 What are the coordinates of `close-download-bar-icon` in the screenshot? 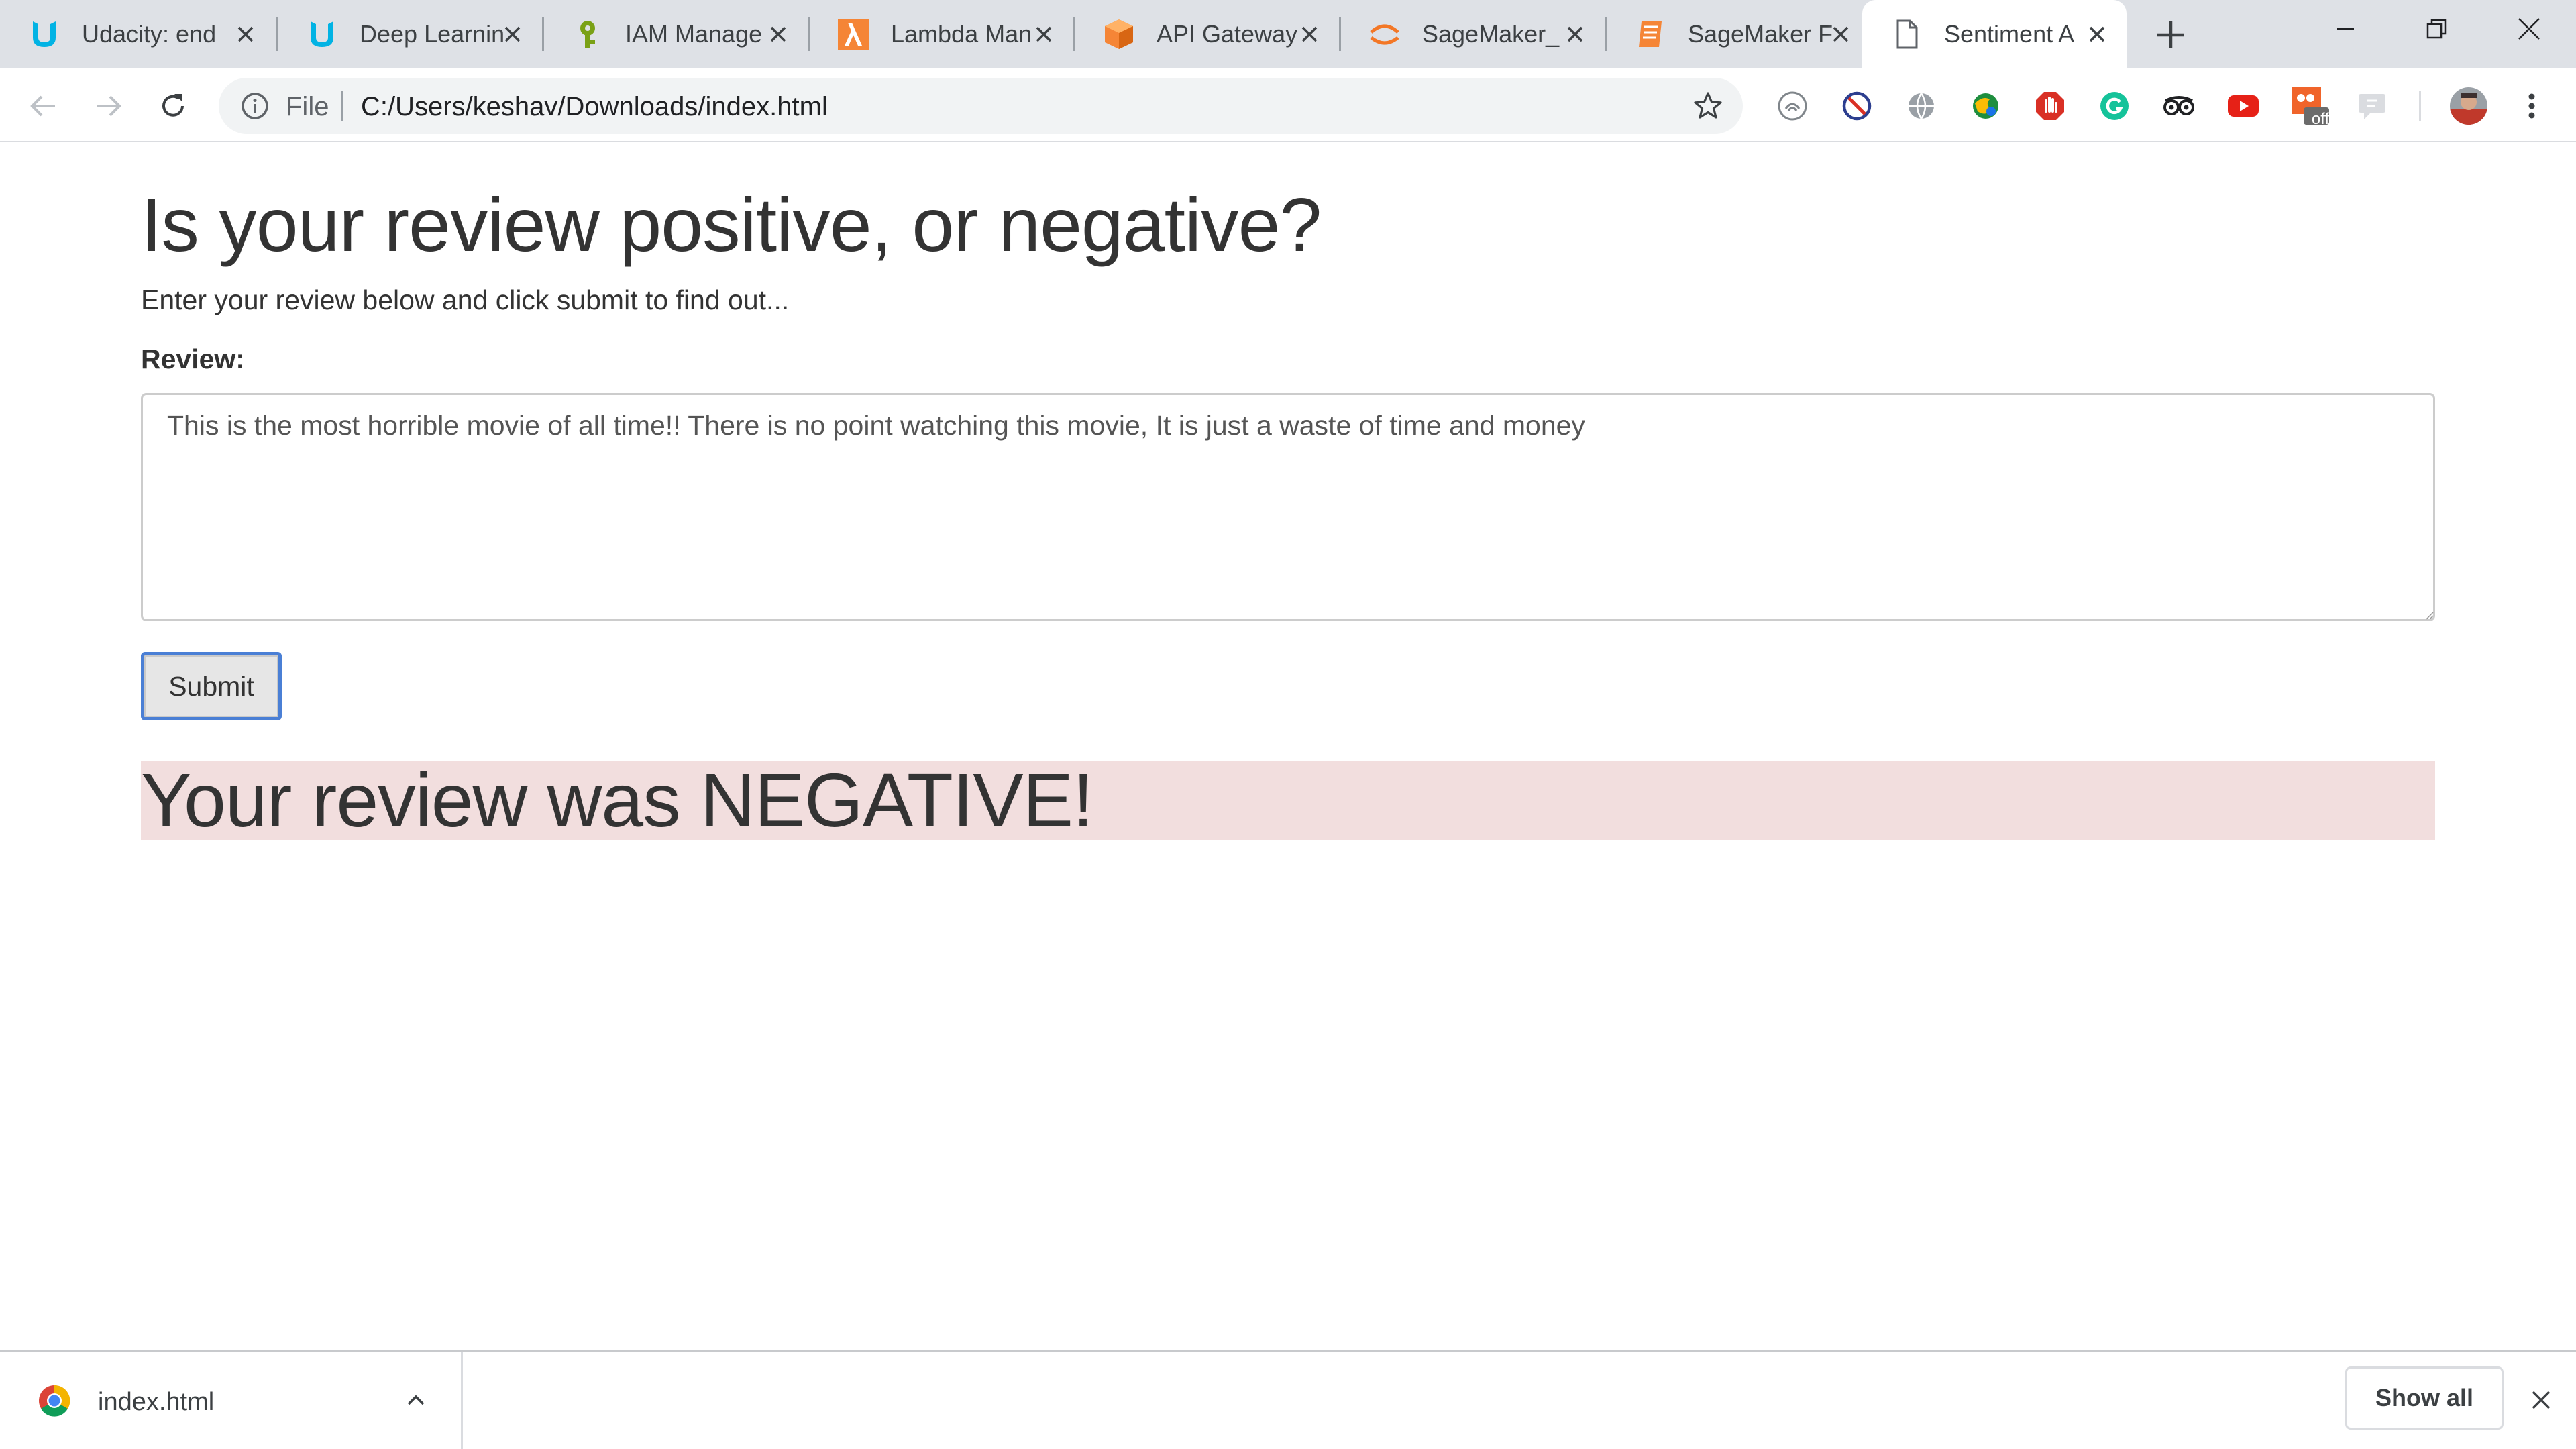 It's located at (2541, 1400).